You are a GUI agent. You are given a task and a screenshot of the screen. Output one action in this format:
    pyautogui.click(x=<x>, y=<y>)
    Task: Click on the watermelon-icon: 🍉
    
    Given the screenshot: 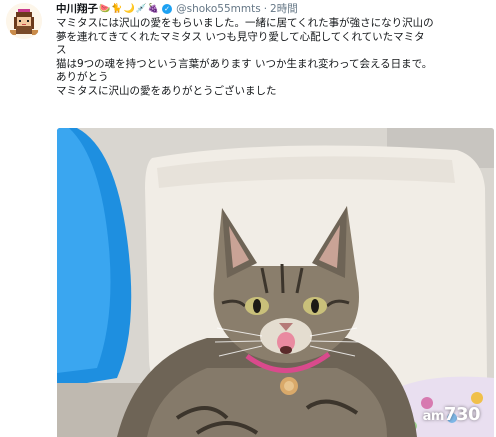 What is the action you would take?
    pyautogui.click(x=105, y=9)
    